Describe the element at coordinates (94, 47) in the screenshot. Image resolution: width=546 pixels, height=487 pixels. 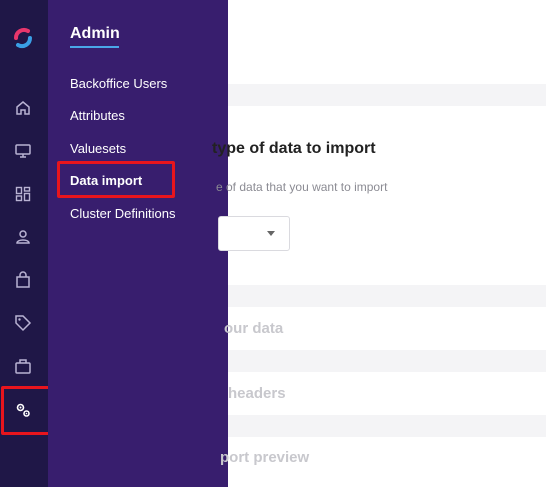
I see `flyout-title-underline` at that location.